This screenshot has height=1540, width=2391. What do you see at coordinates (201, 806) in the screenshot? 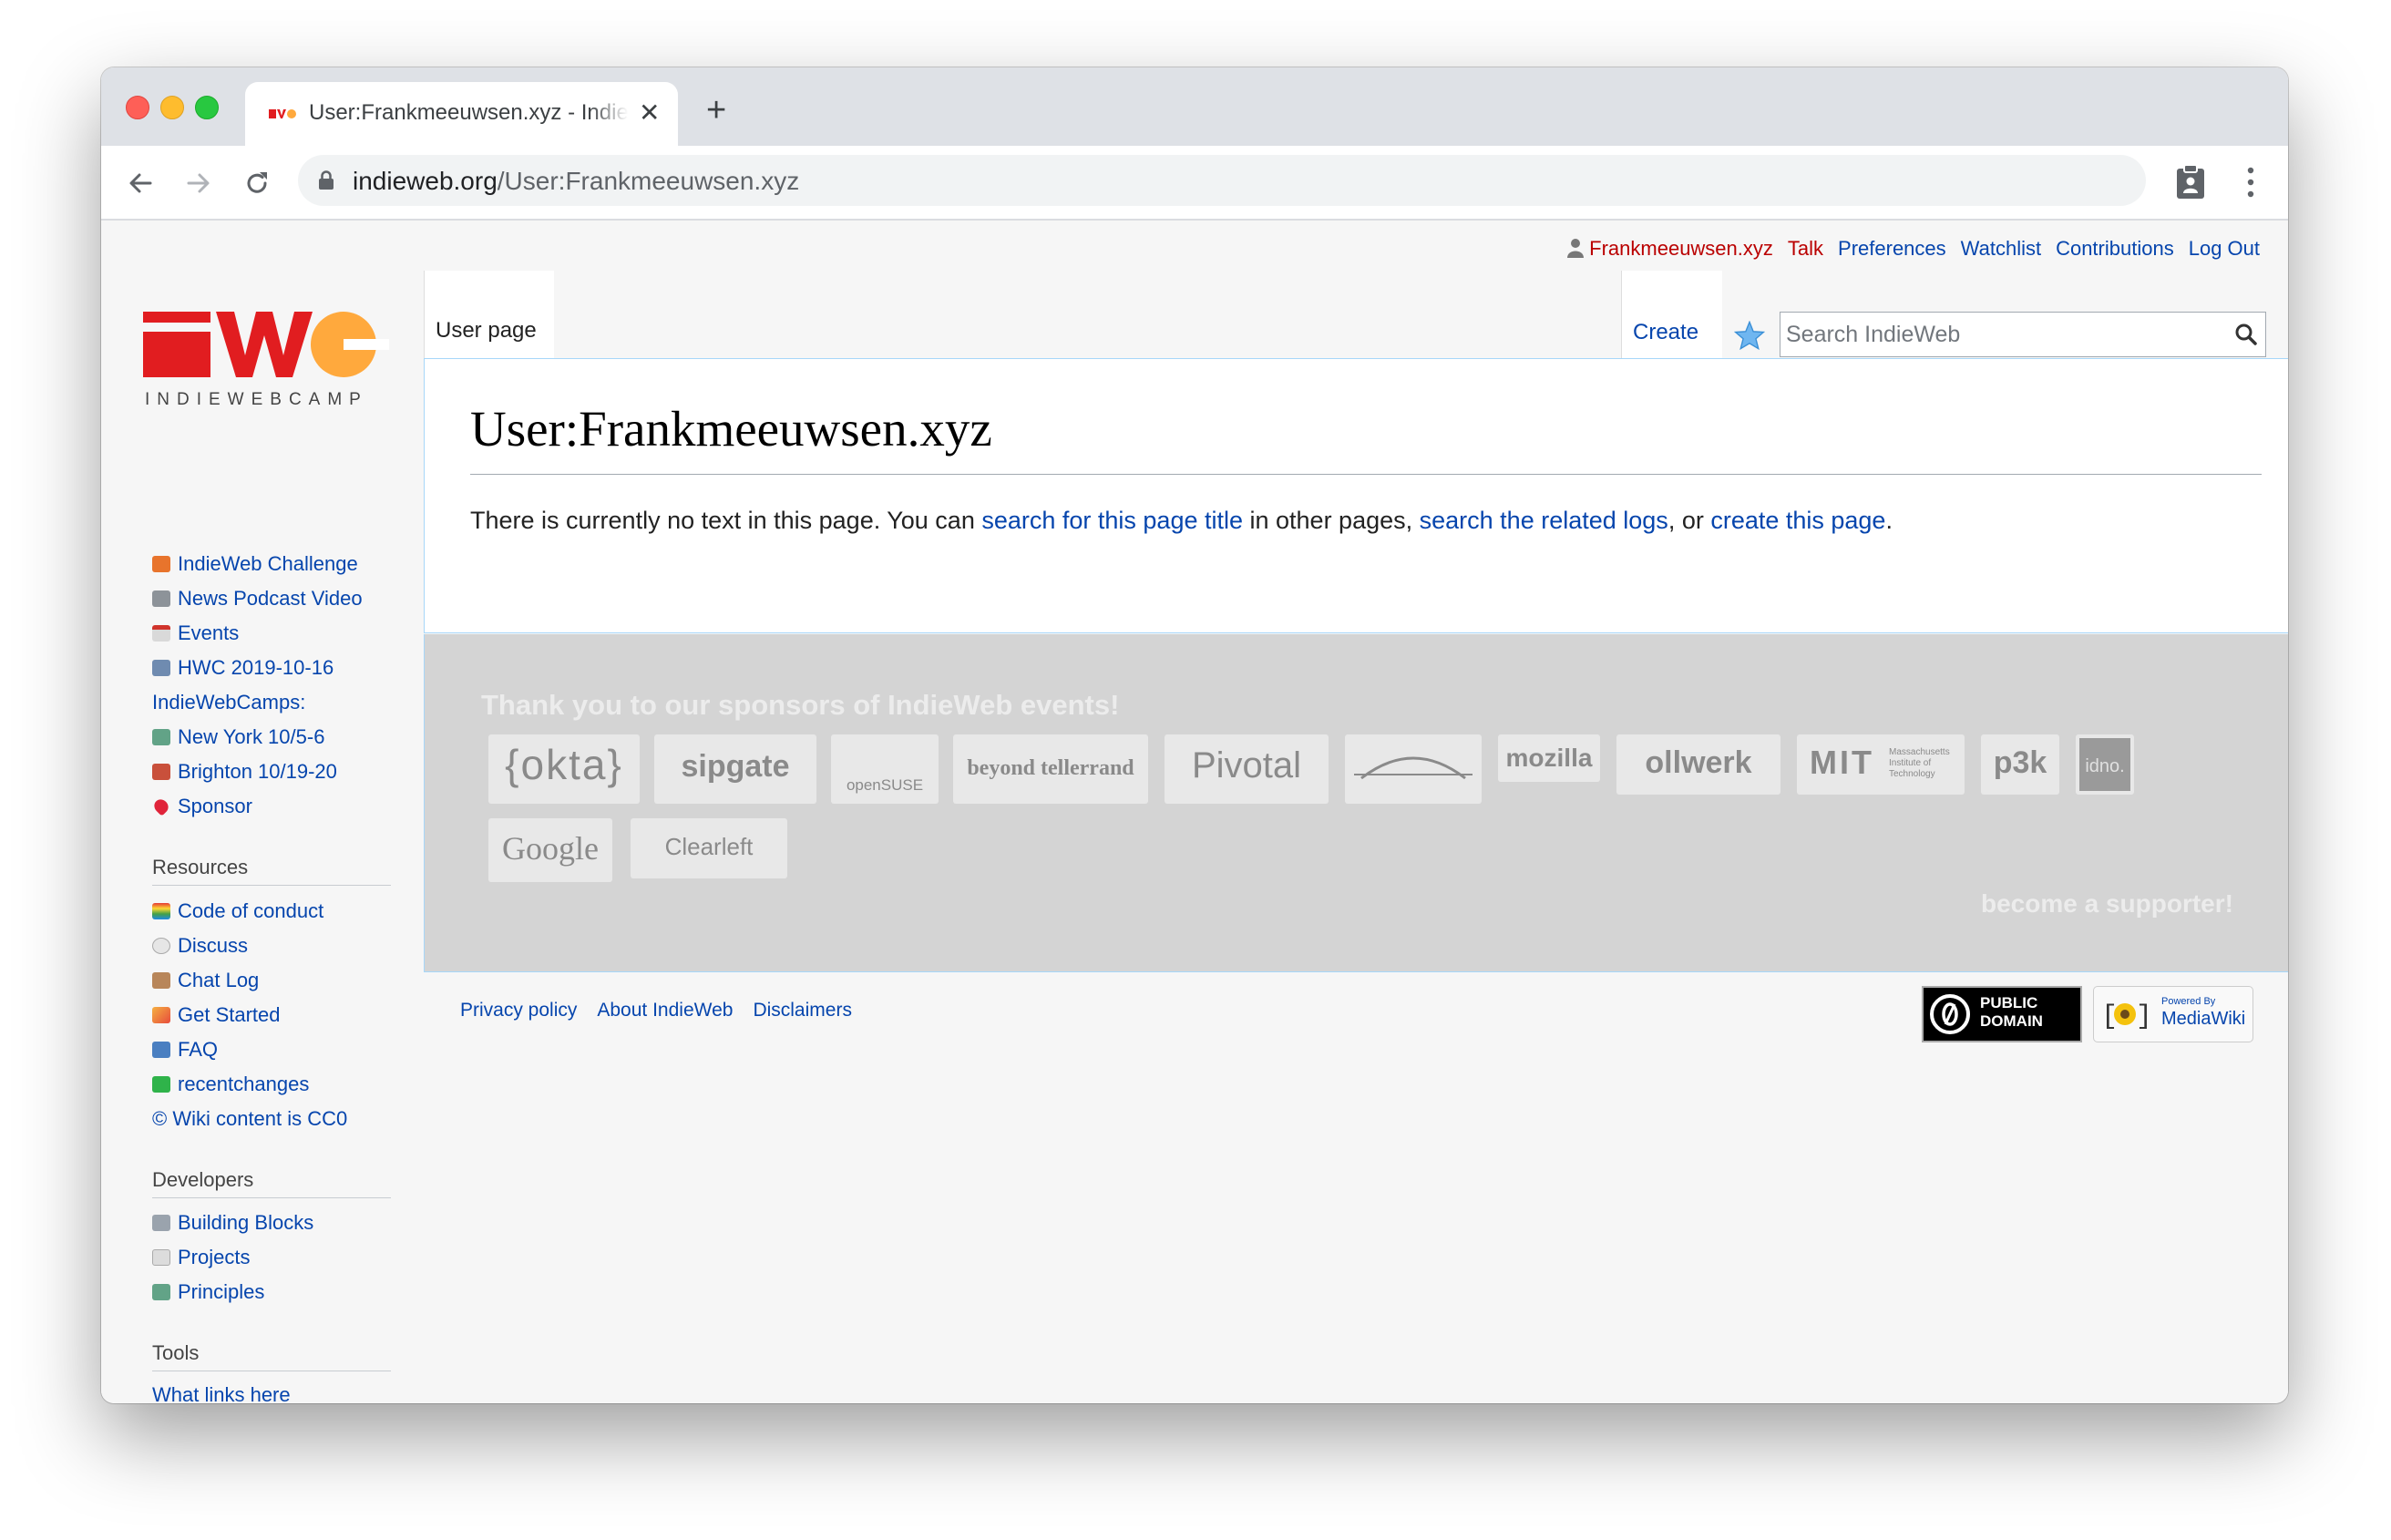
I see `sidebar-item-sponsor: Sponsor` at bounding box center [201, 806].